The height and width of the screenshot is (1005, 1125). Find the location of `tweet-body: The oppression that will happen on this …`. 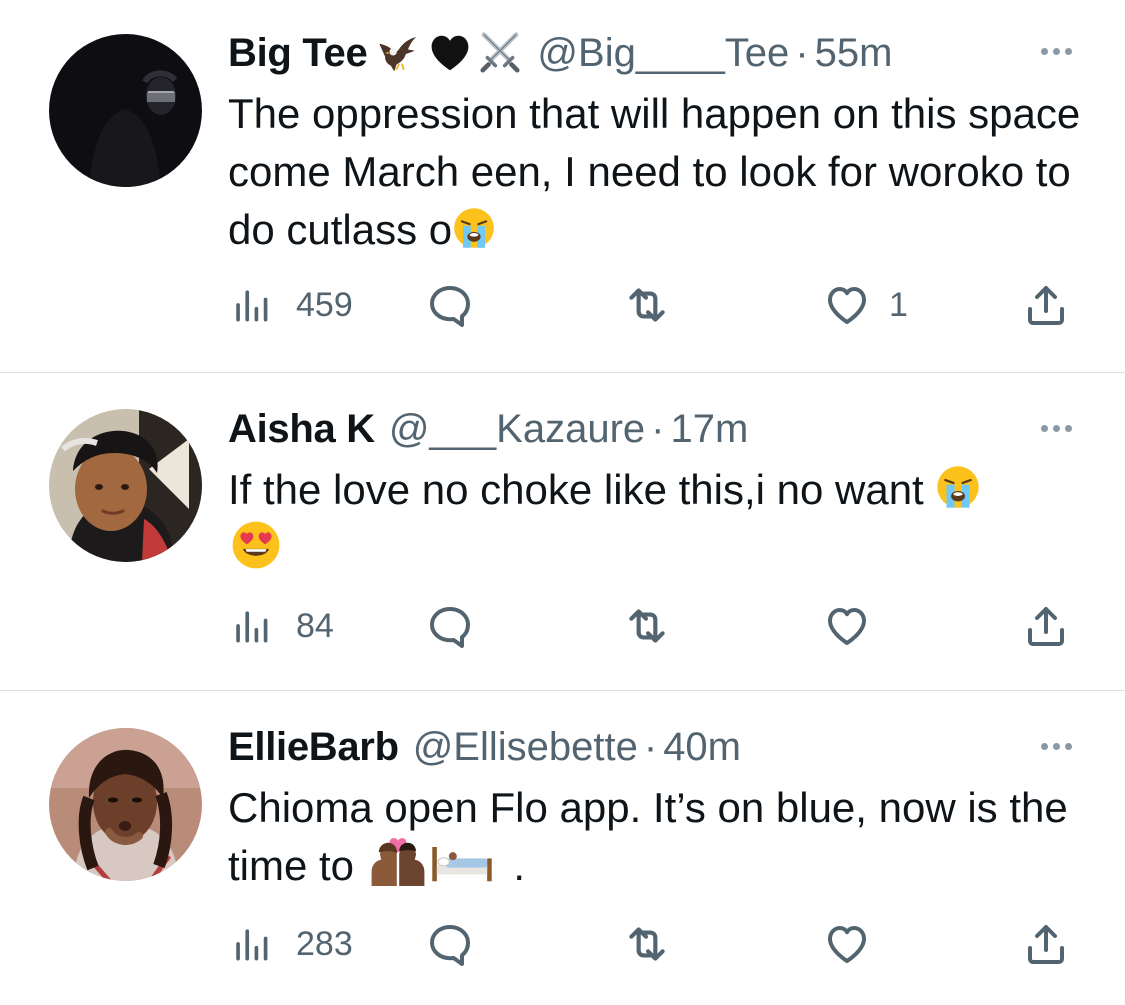

tweet-body: The oppression that will happen on this … is located at coordinates (654, 171).